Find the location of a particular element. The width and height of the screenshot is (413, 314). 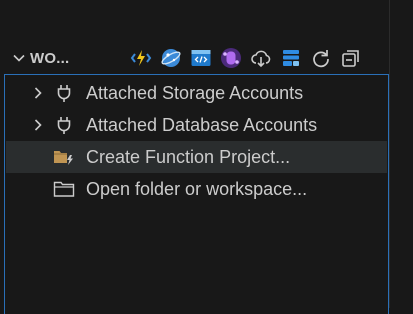

tree-item-label: Attached Storage Accounts is located at coordinates (195, 92).